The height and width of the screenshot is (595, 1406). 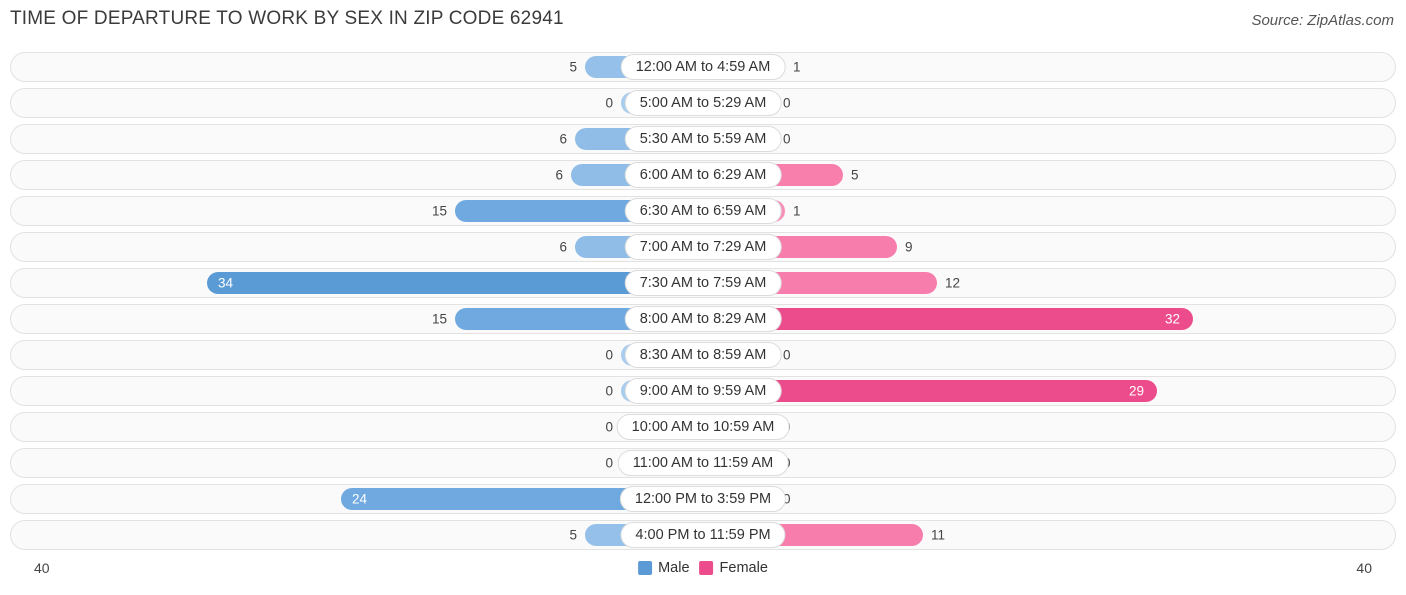 What do you see at coordinates (1137, 391) in the screenshot?
I see `value-female: 29` at bounding box center [1137, 391].